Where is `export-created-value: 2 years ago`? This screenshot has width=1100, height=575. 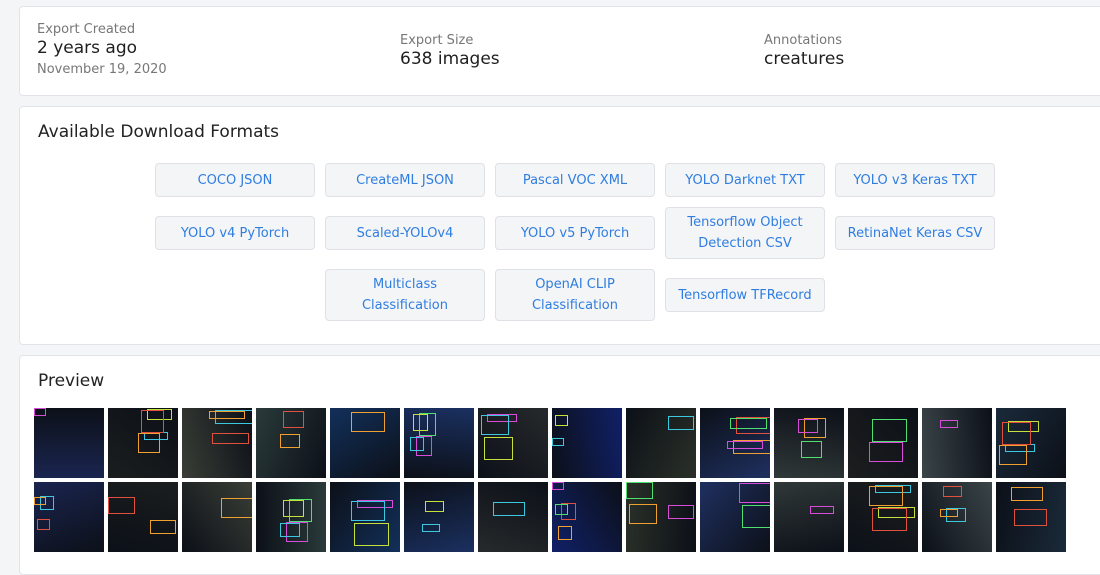
export-created-value: 2 years ago is located at coordinates (87, 48).